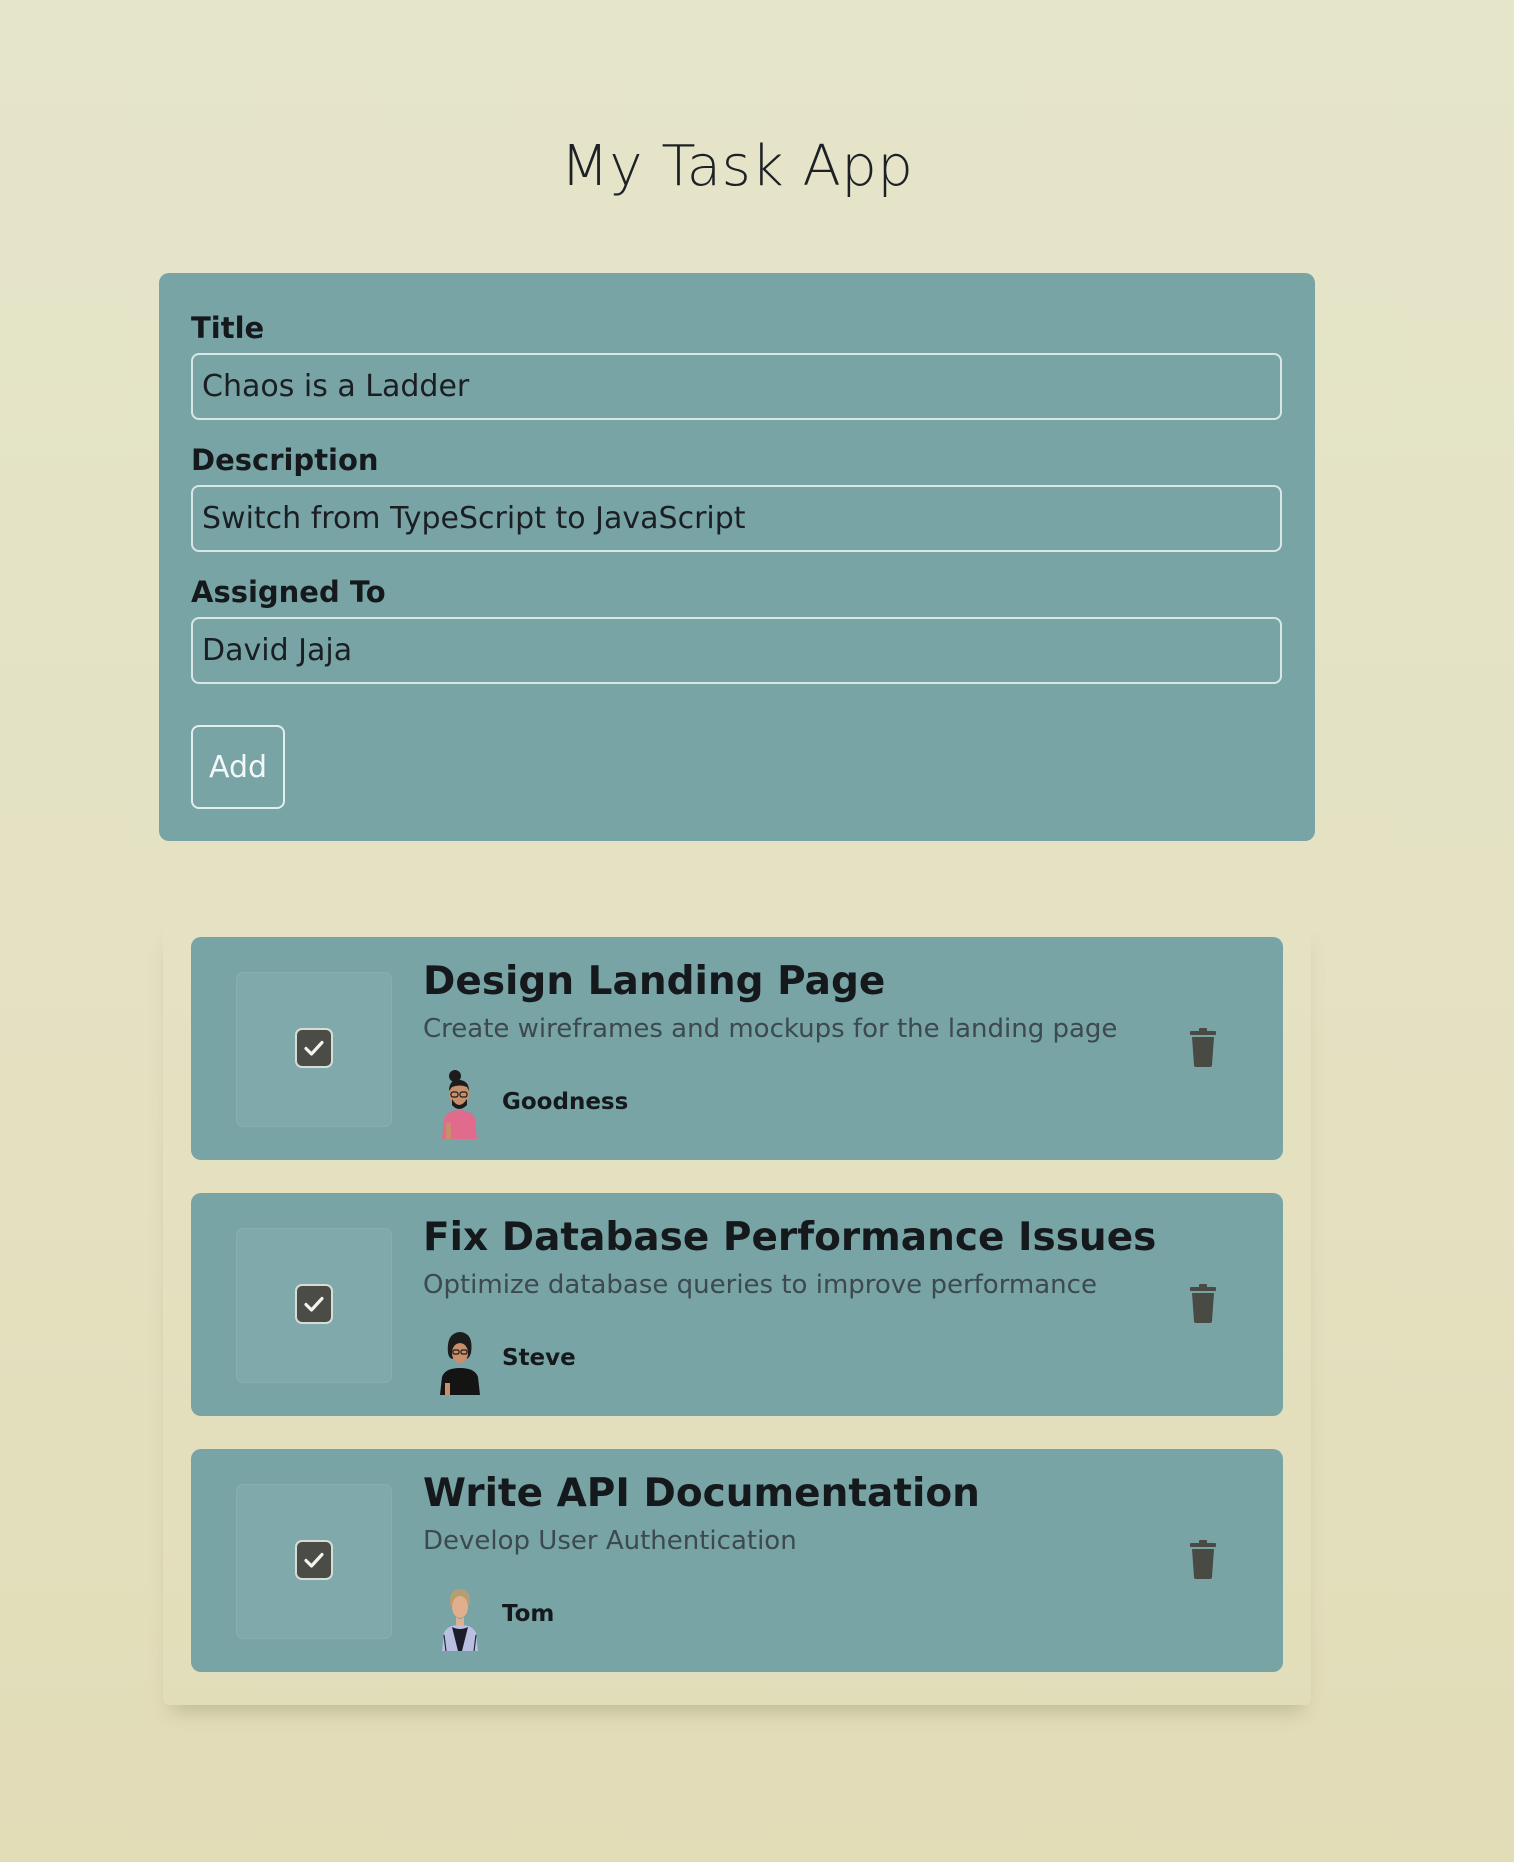 This screenshot has width=1514, height=1862. What do you see at coordinates (654, 981) in the screenshot?
I see `task-title: Design Landing Page` at bounding box center [654, 981].